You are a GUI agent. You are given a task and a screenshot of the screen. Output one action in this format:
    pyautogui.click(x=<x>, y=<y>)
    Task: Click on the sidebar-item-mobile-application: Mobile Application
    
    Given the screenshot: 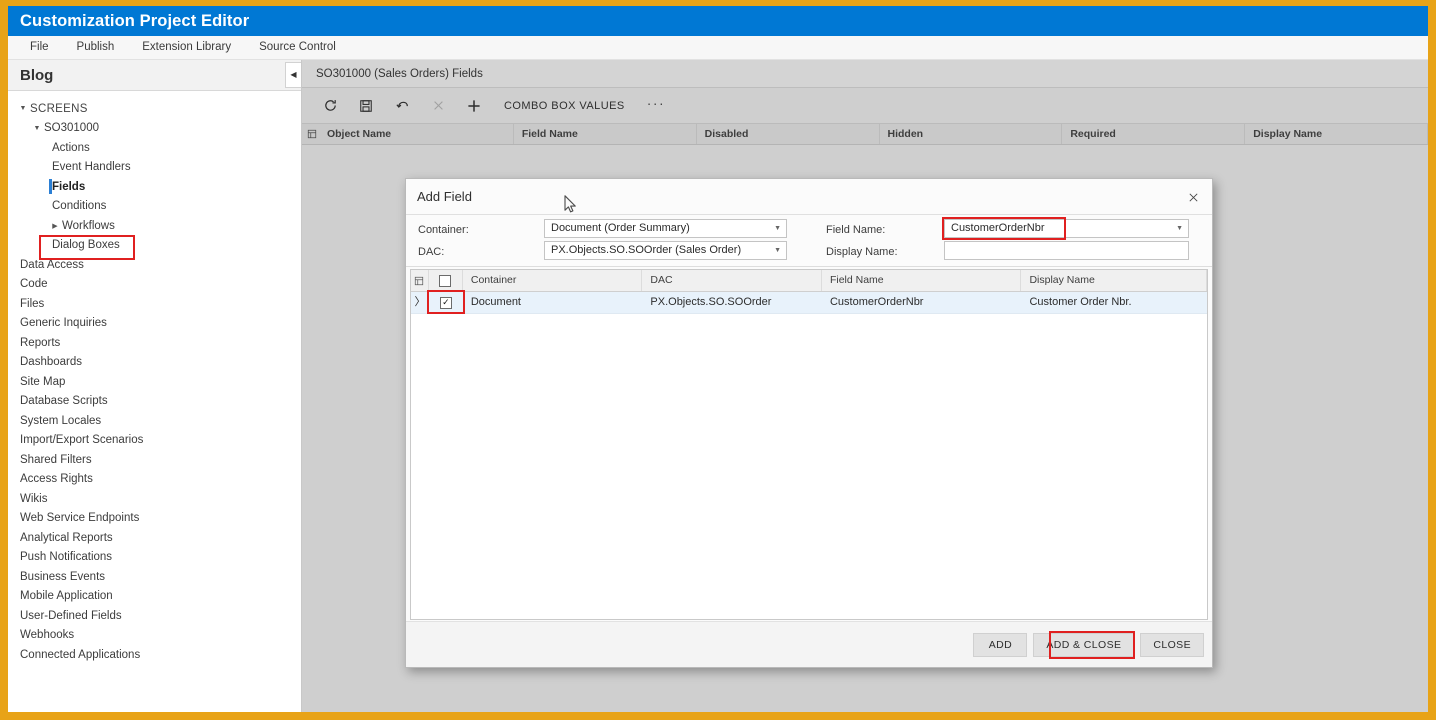 What is the action you would take?
    pyautogui.click(x=154, y=597)
    